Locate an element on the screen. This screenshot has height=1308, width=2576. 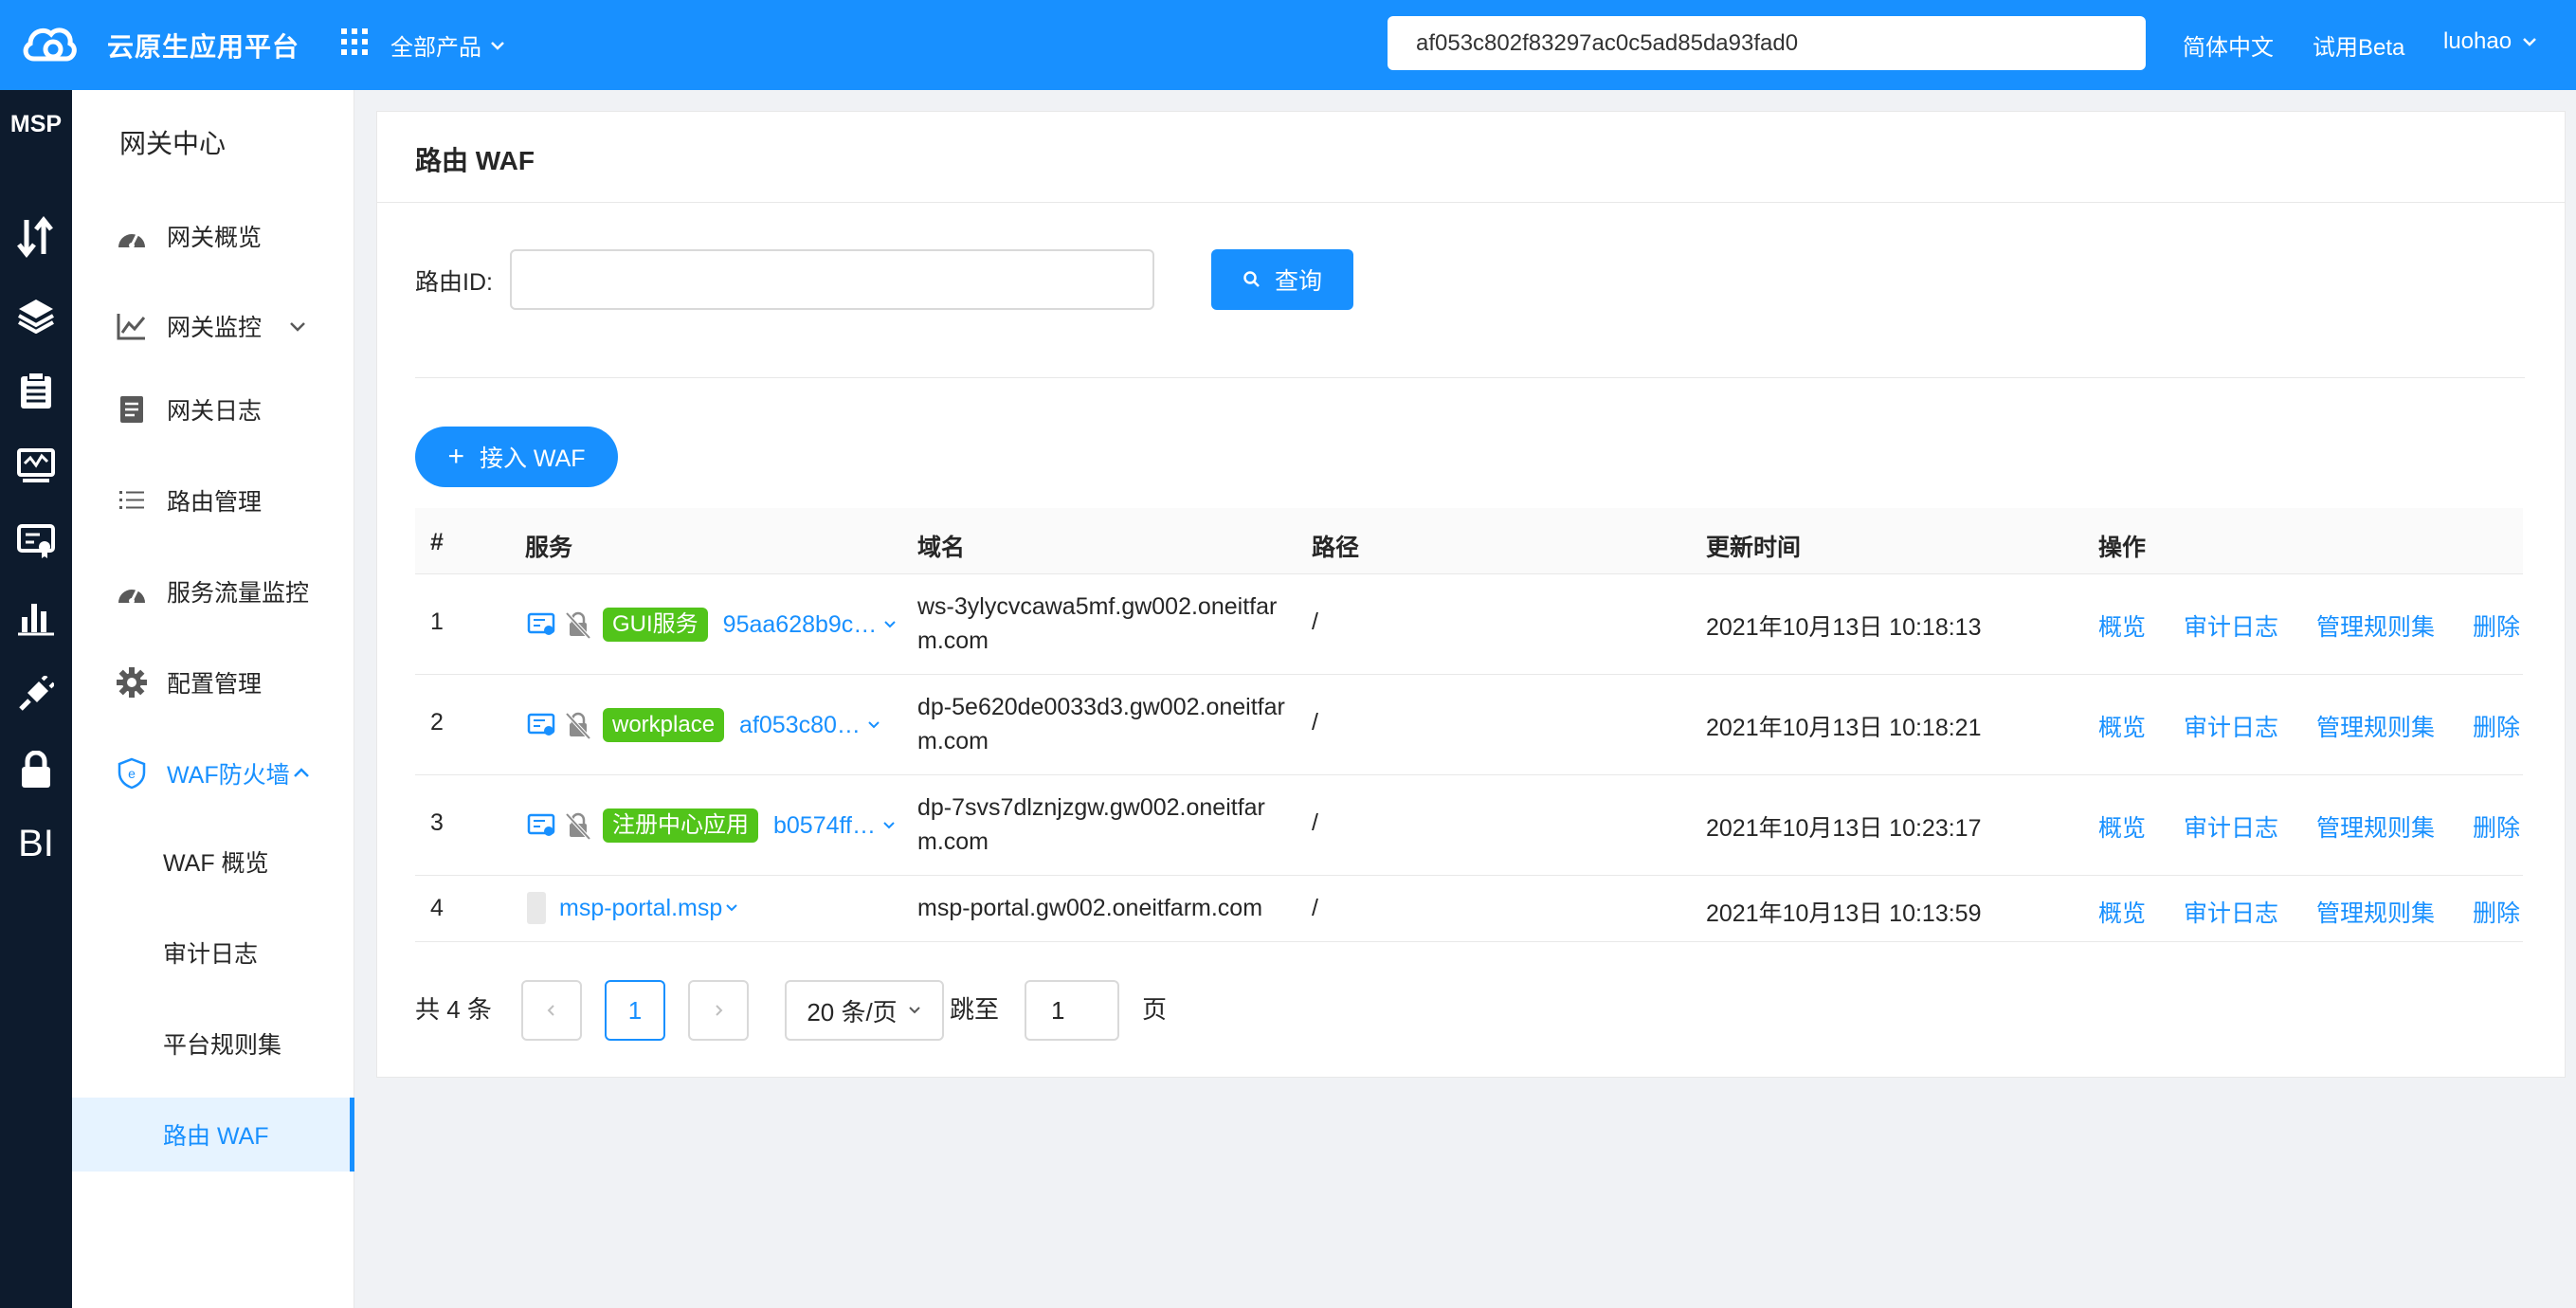
app-title: 云原生应用平台 is located at coordinates (203, 47).